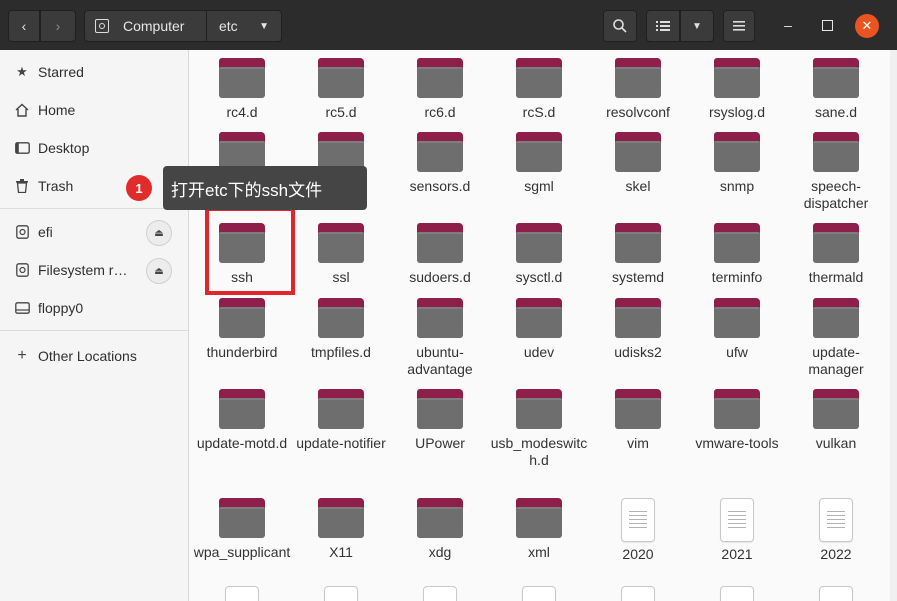 This screenshot has width=897, height=601. What do you see at coordinates (739, 26) in the screenshot?
I see `menu-button` at bounding box center [739, 26].